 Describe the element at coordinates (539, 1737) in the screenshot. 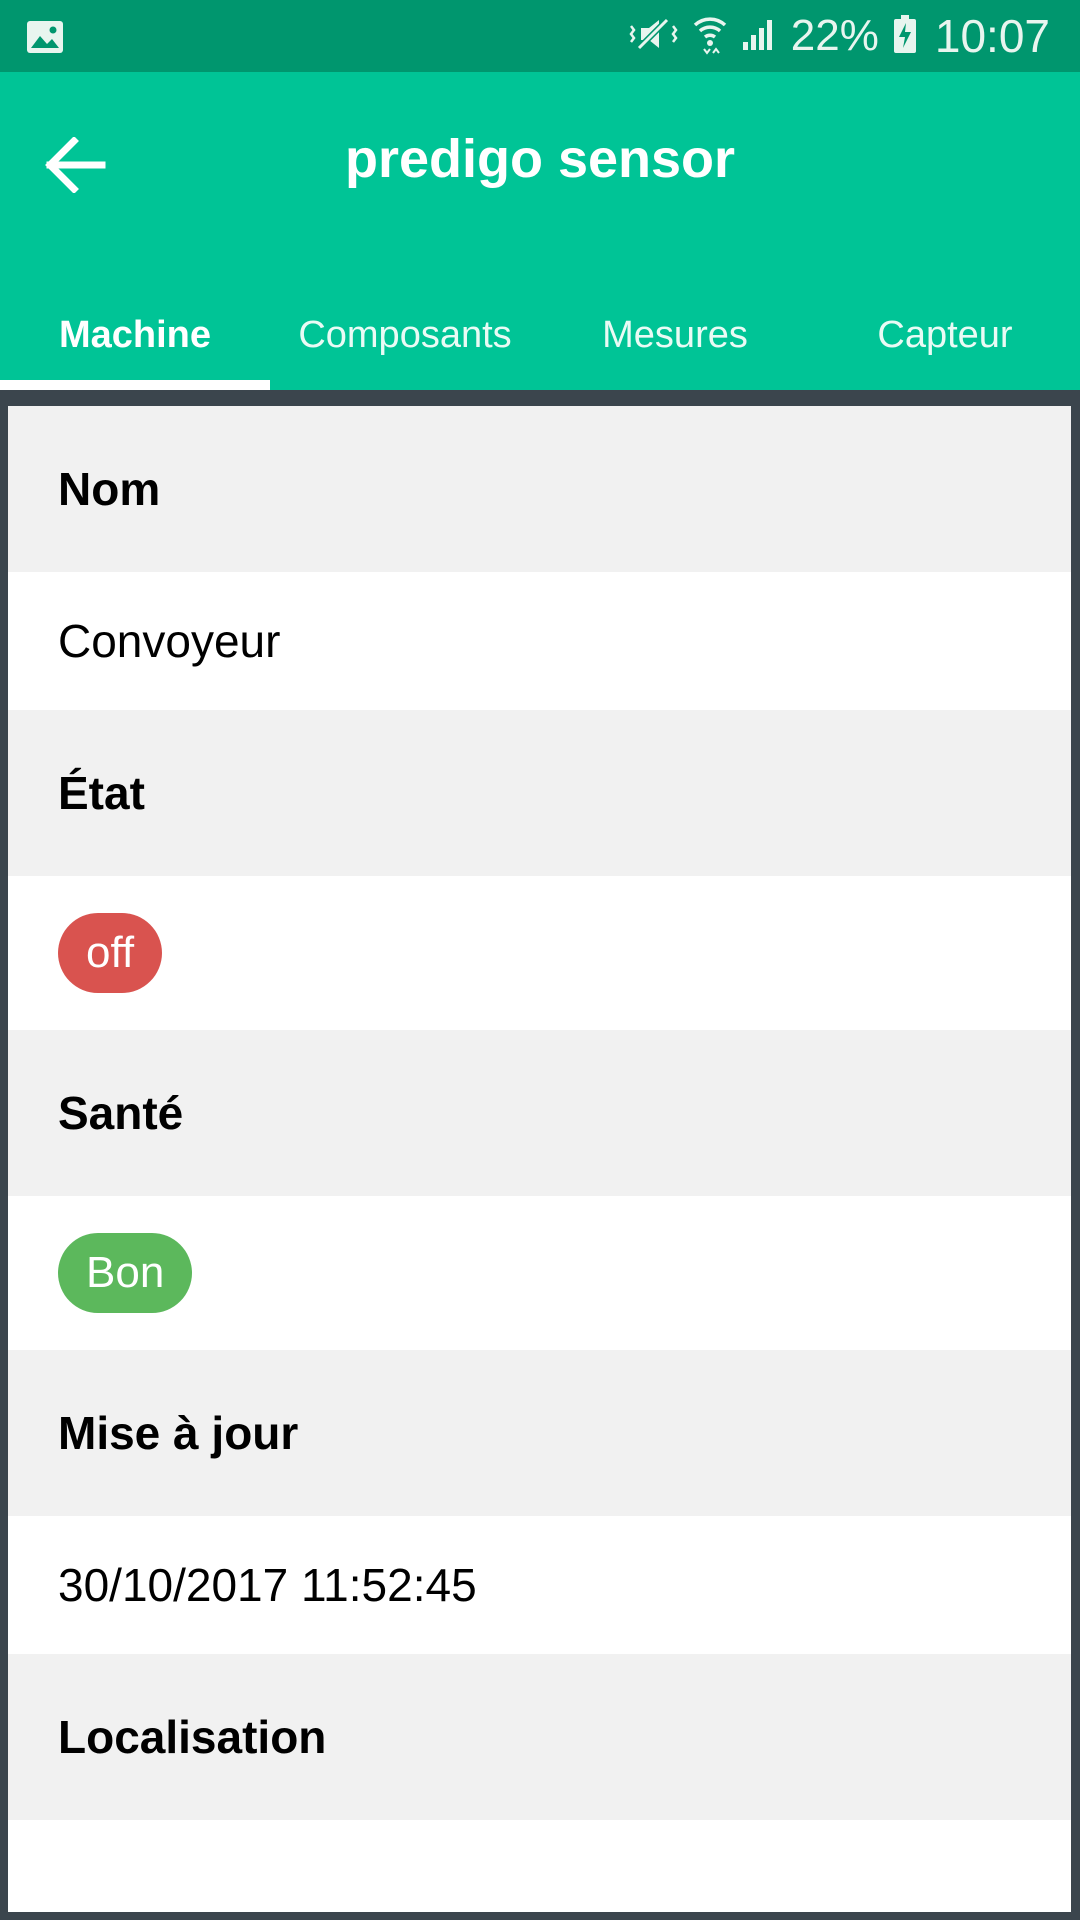

I see `localisation-label: Localisation` at that location.